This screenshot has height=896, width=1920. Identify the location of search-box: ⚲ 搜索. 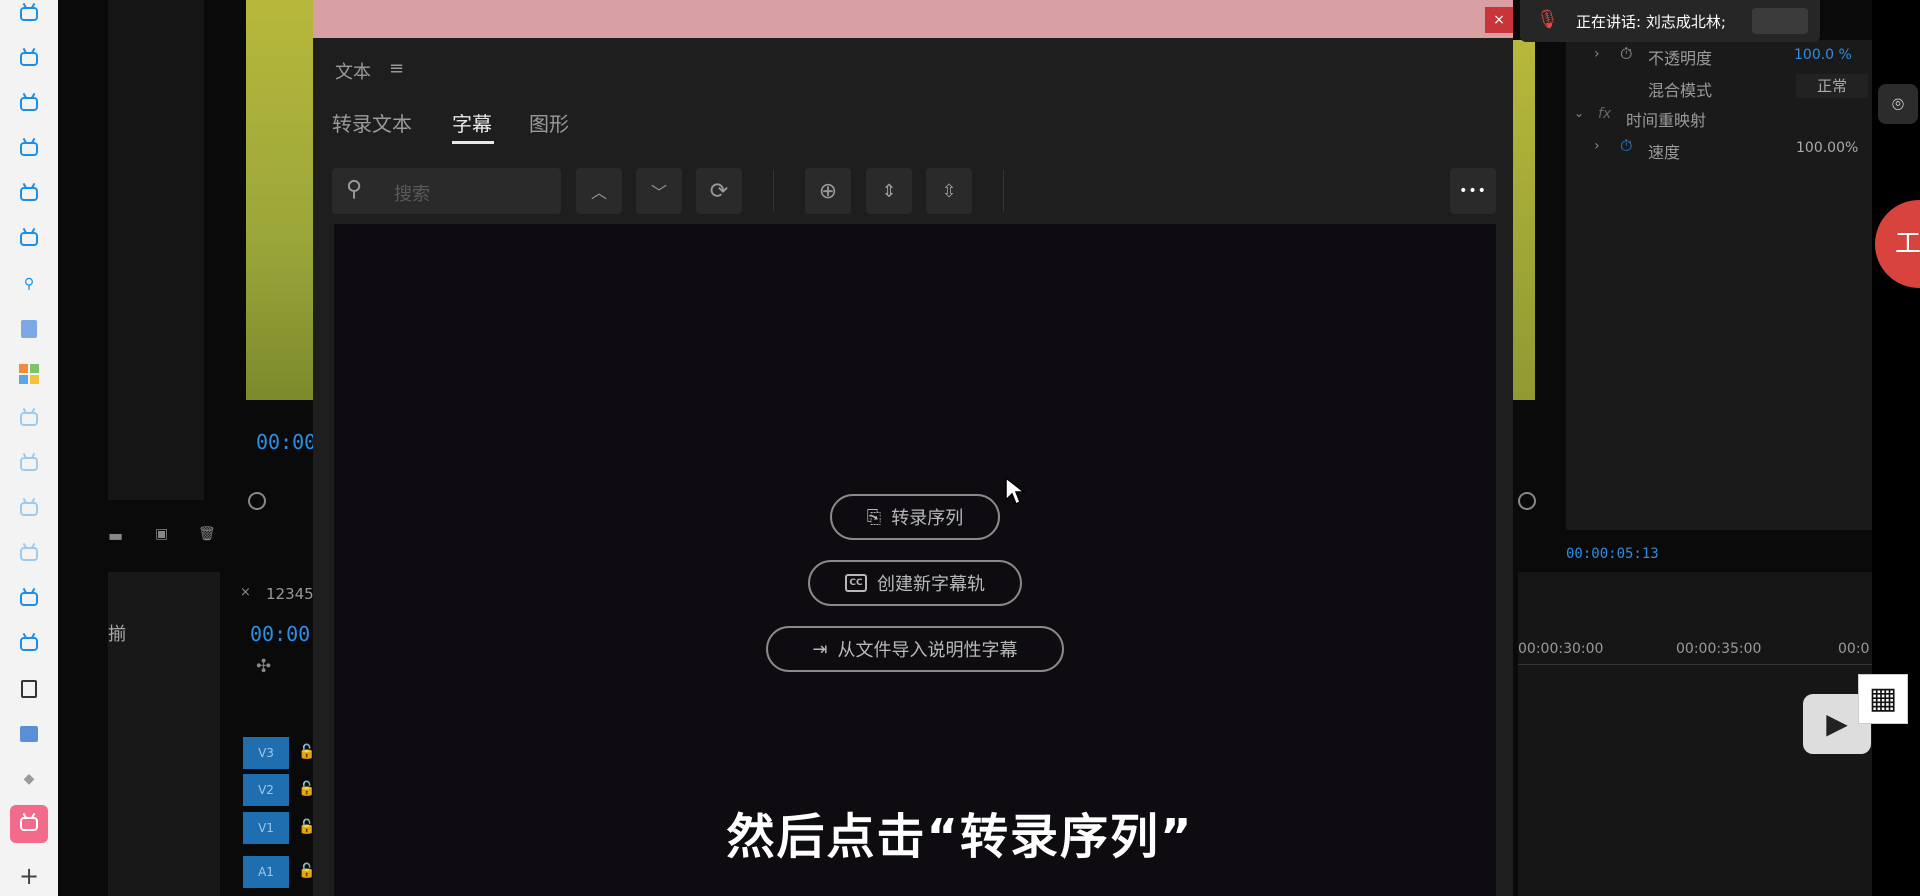
(446, 191).